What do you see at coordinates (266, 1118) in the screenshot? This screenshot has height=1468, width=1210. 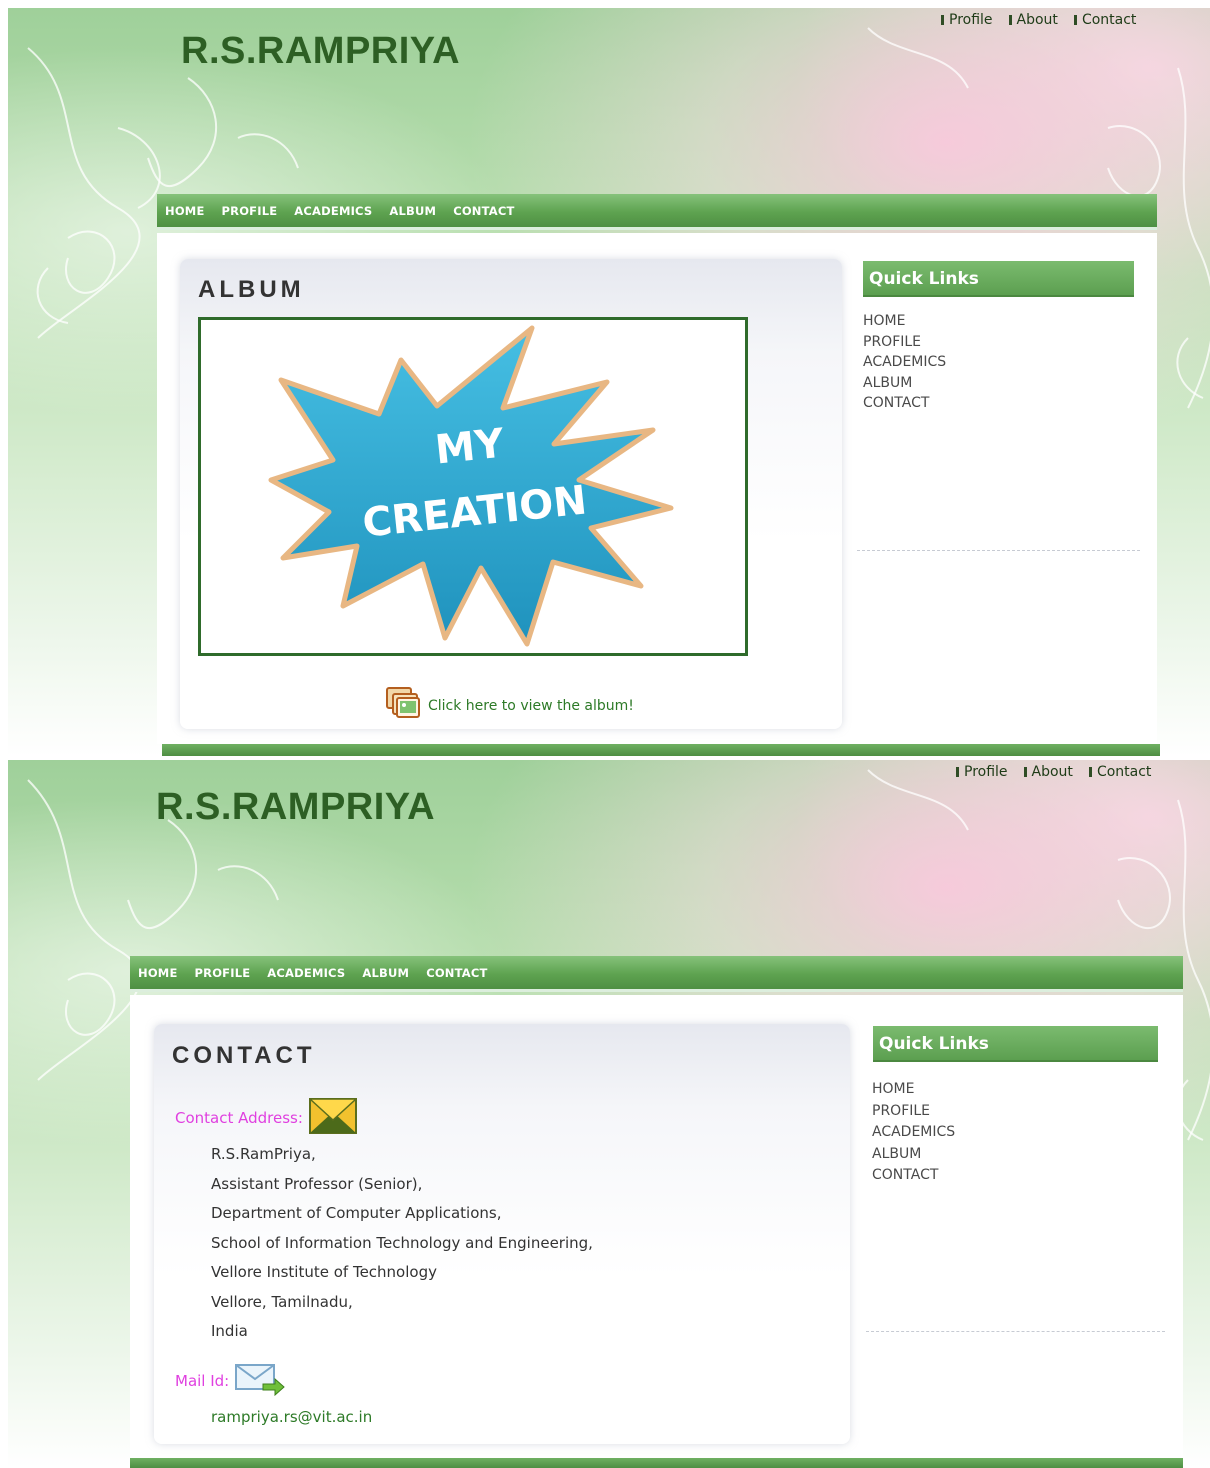 I see `contact-address-label: Contact Address:` at bounding box center [266, 1118].